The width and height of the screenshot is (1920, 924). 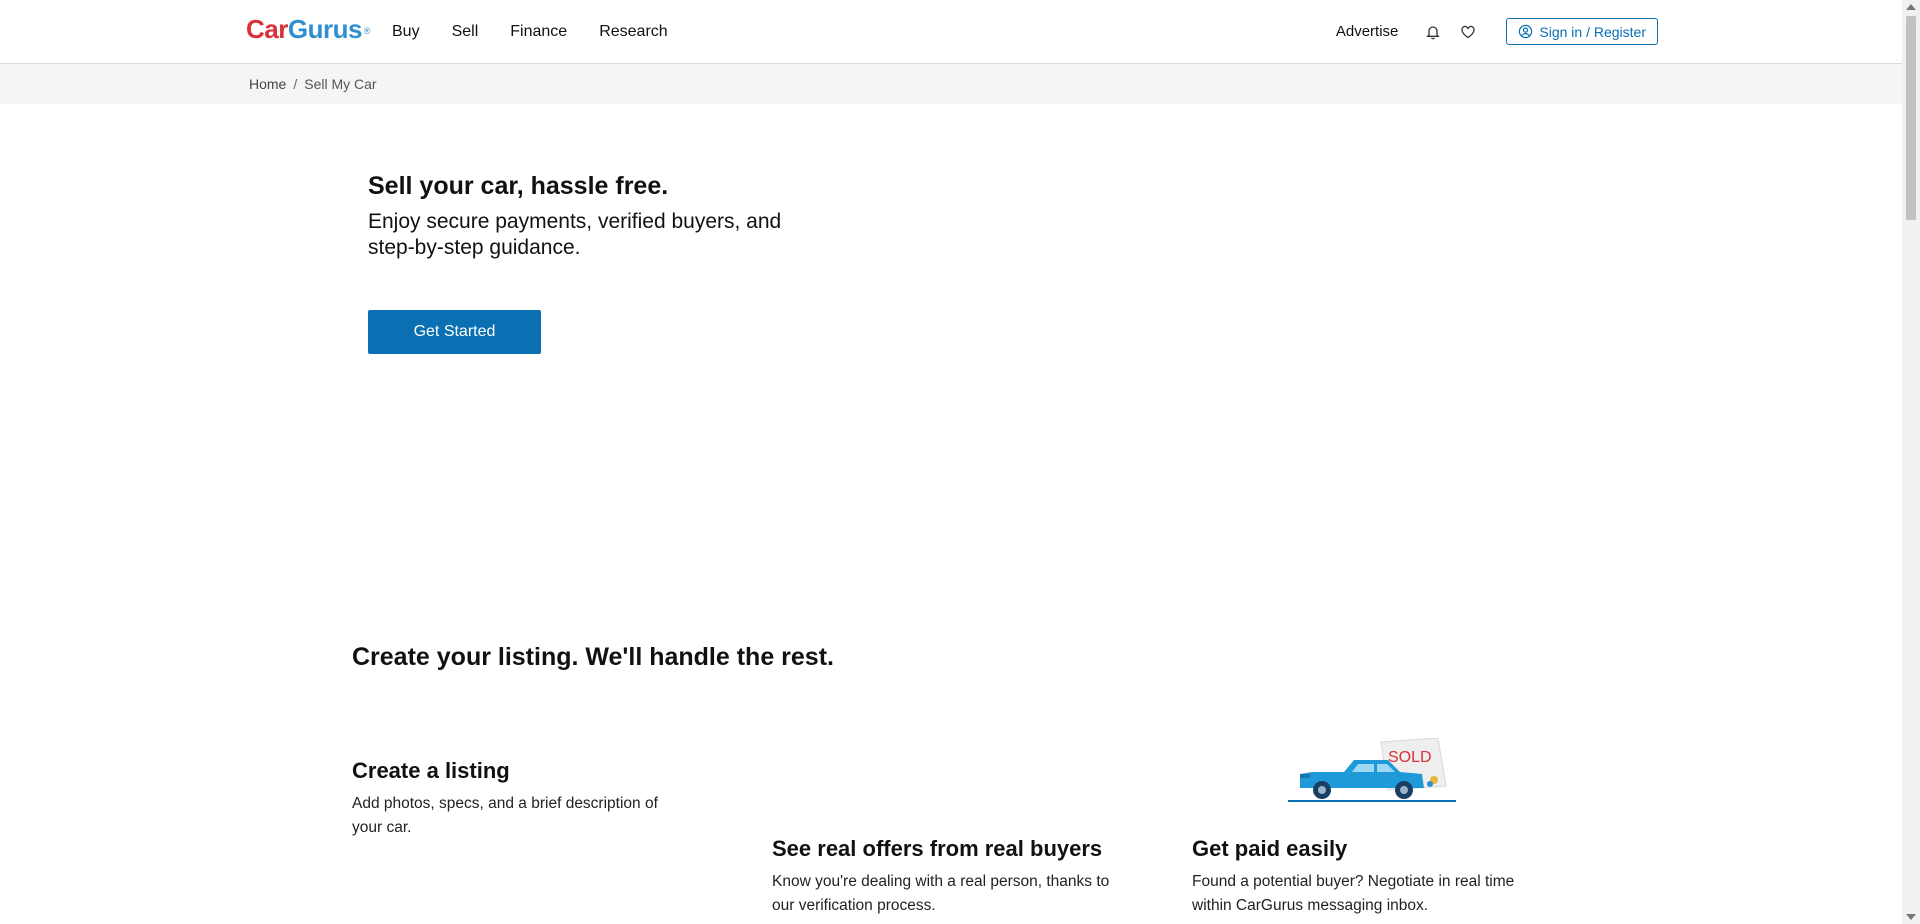 What do you see at coordinates (267, 29) in the screenshot?
I see `logo-text-car: Car` at bounding box center [267, 29].